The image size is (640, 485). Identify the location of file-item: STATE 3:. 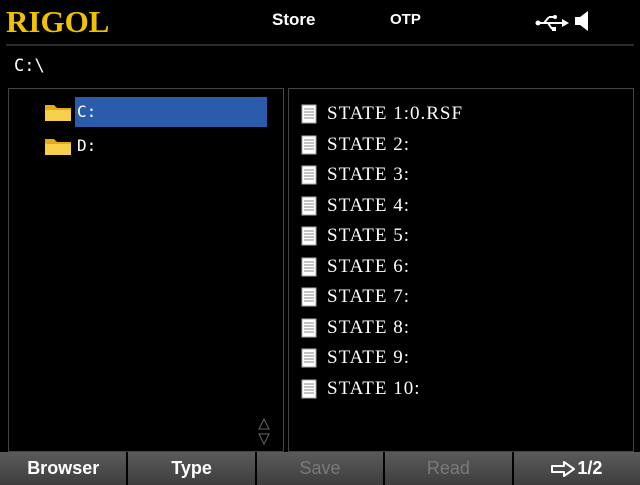
(382, 175).